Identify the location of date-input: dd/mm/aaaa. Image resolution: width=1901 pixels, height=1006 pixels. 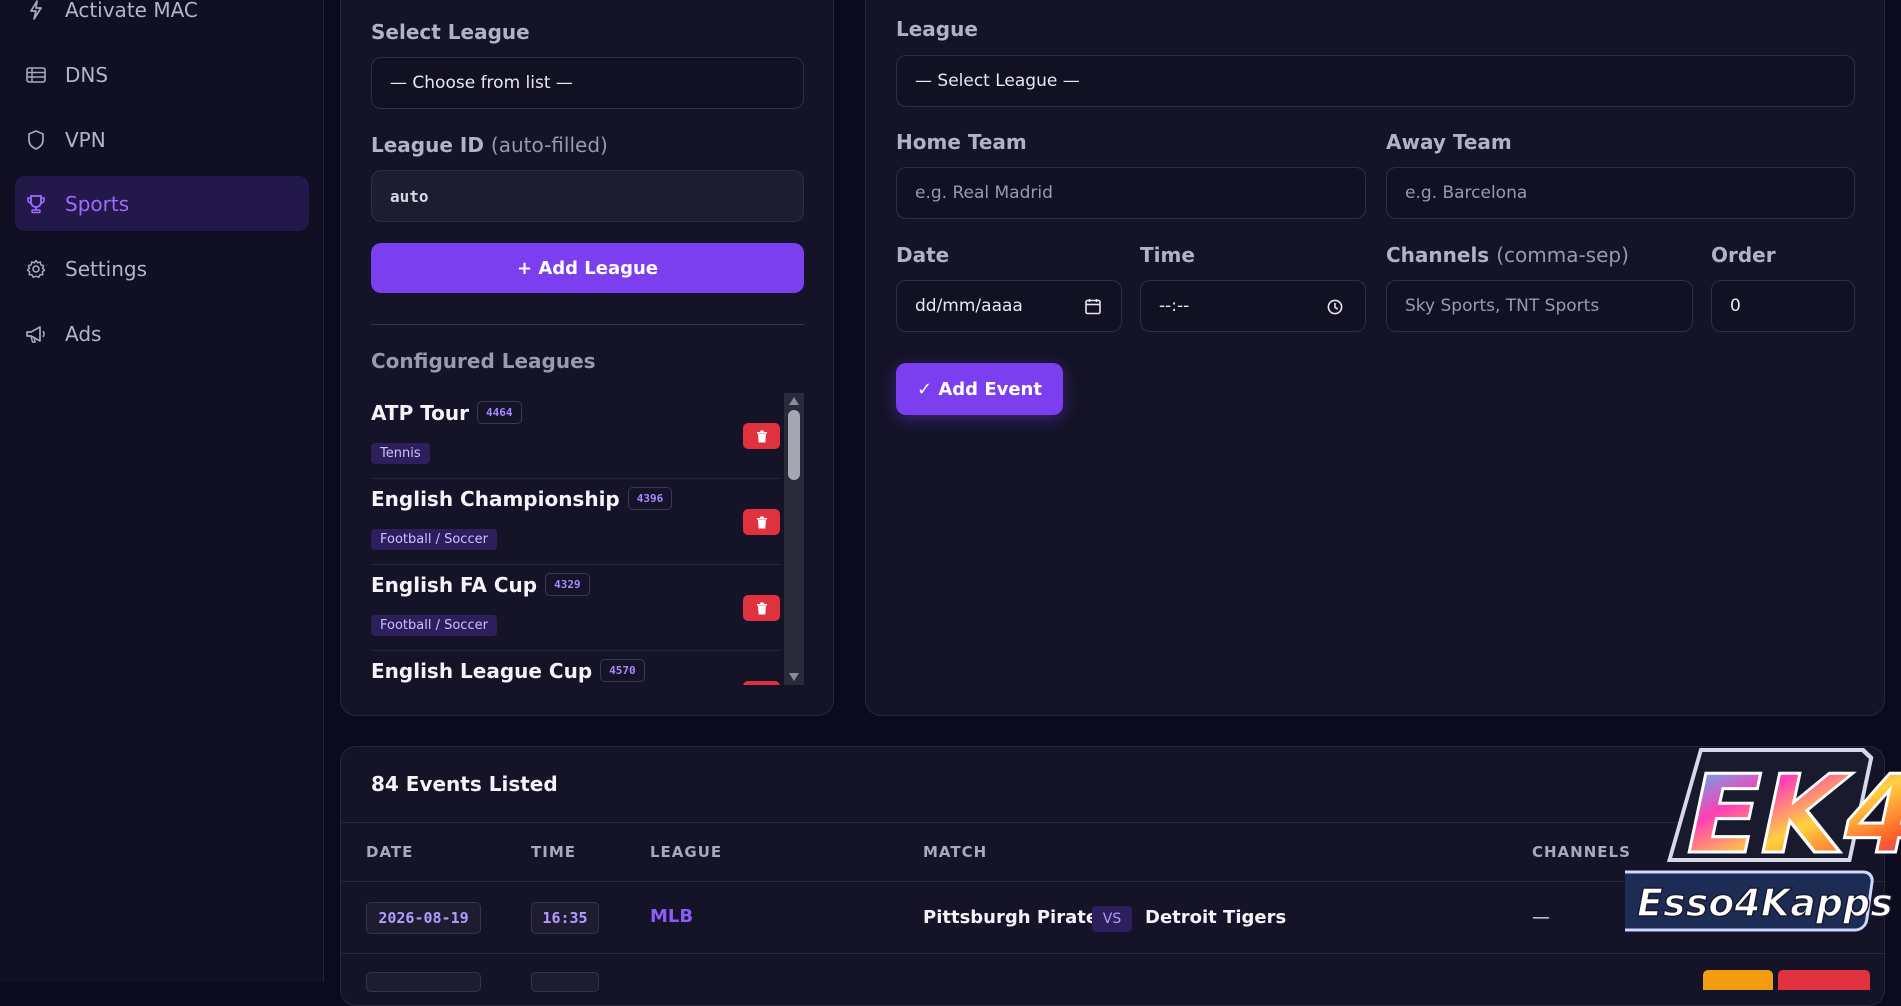
(1009, 306).